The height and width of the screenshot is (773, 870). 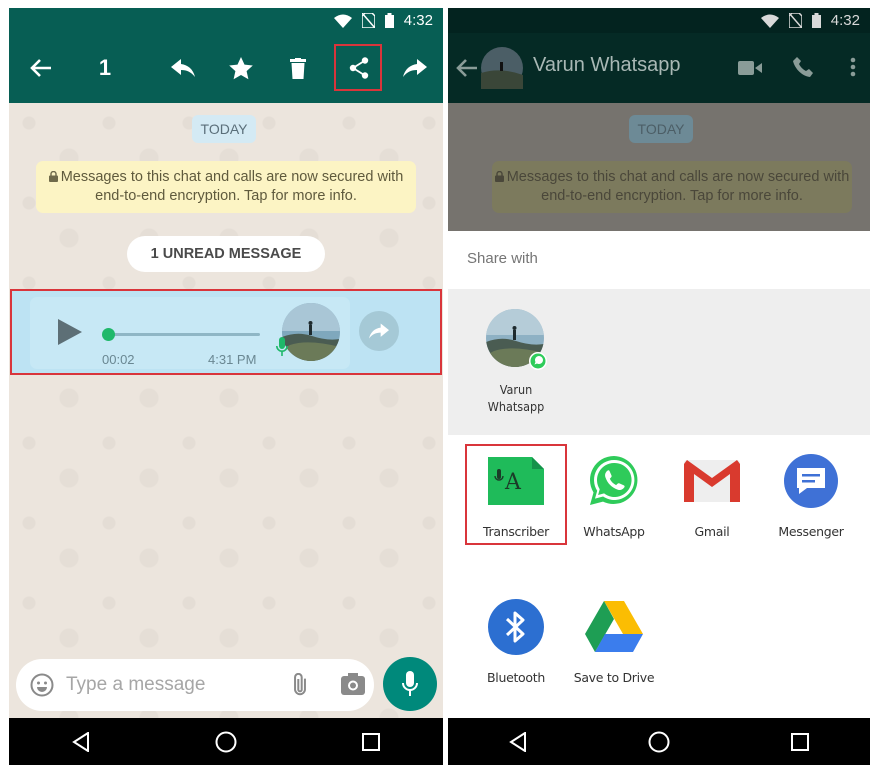 I want to click on share-app-save-to-drive: Save to Drive, so click(x=614, y=641).